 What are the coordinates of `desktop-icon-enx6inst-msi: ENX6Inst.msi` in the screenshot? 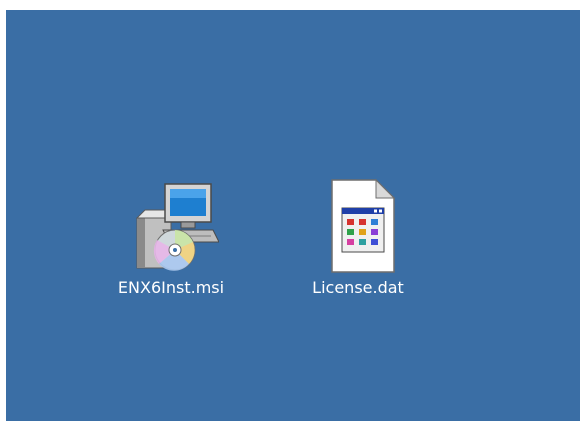 It's located at (171, 238).